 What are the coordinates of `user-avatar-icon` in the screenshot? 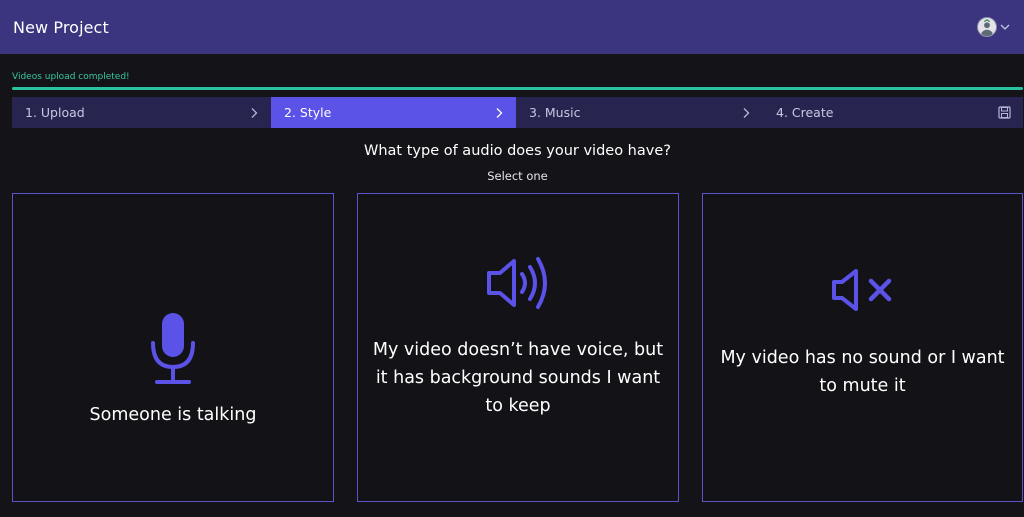 It's located at (987, 27).